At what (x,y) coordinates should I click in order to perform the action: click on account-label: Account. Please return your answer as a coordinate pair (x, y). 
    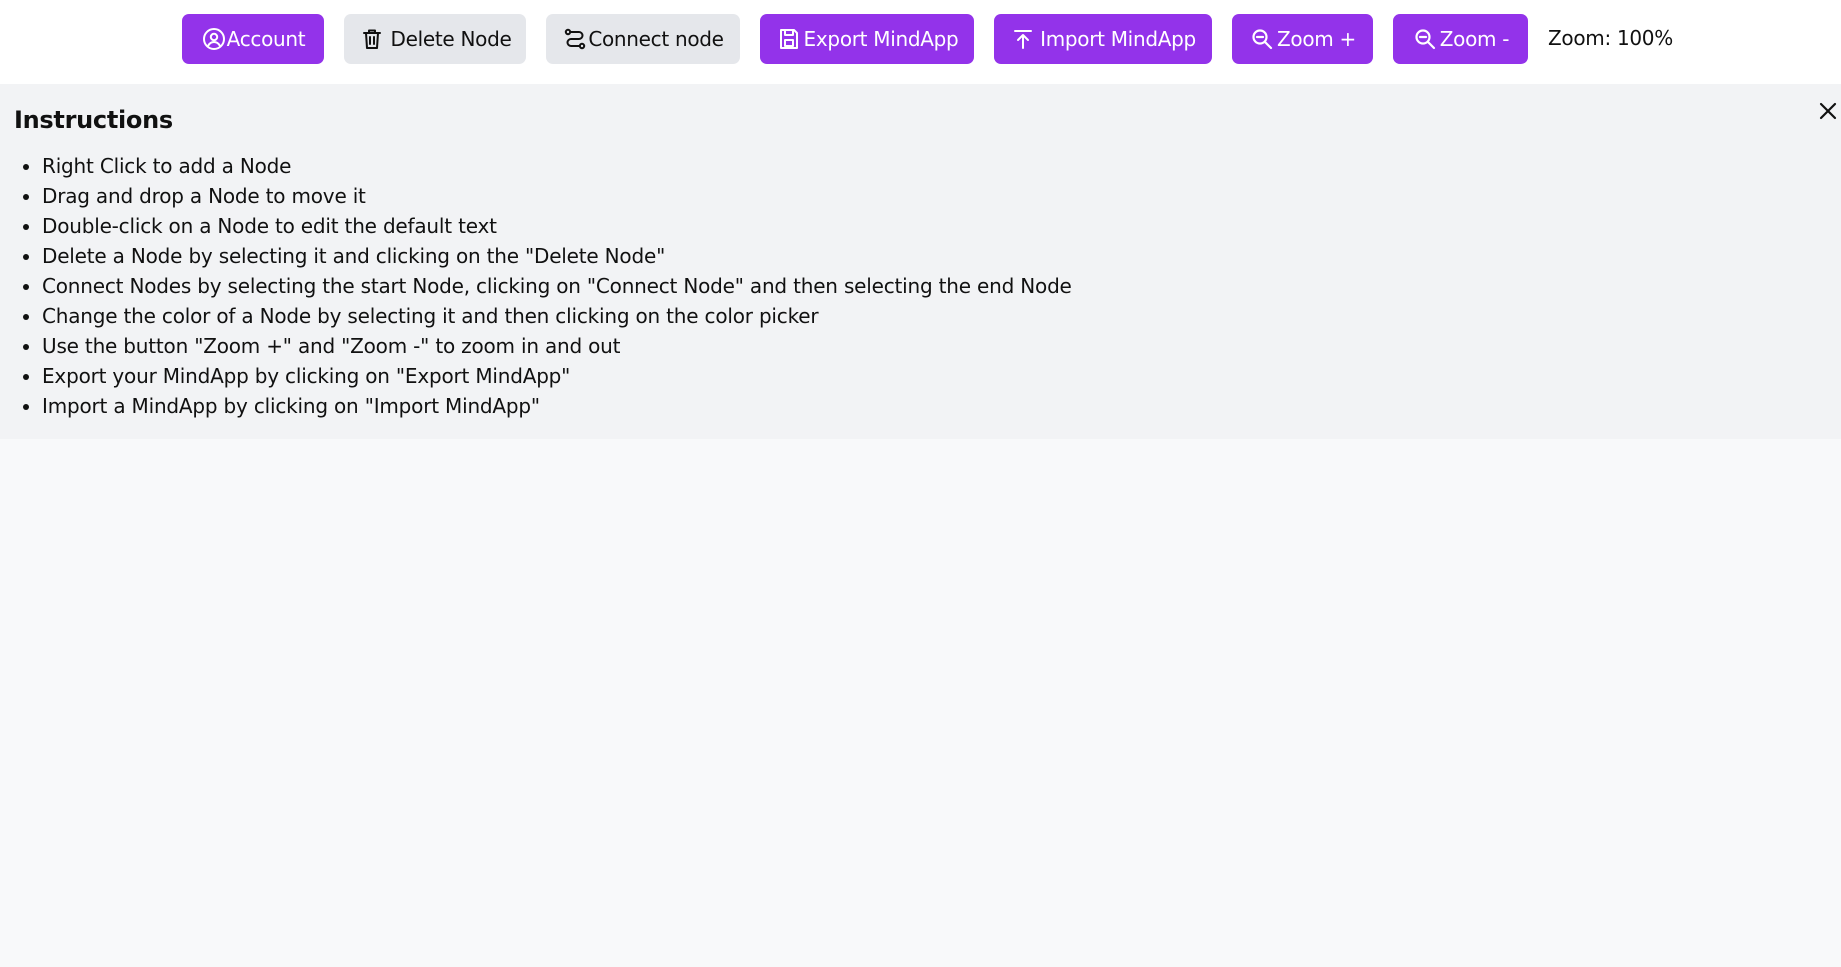
    Looking at the image, I should click on (266, 39).